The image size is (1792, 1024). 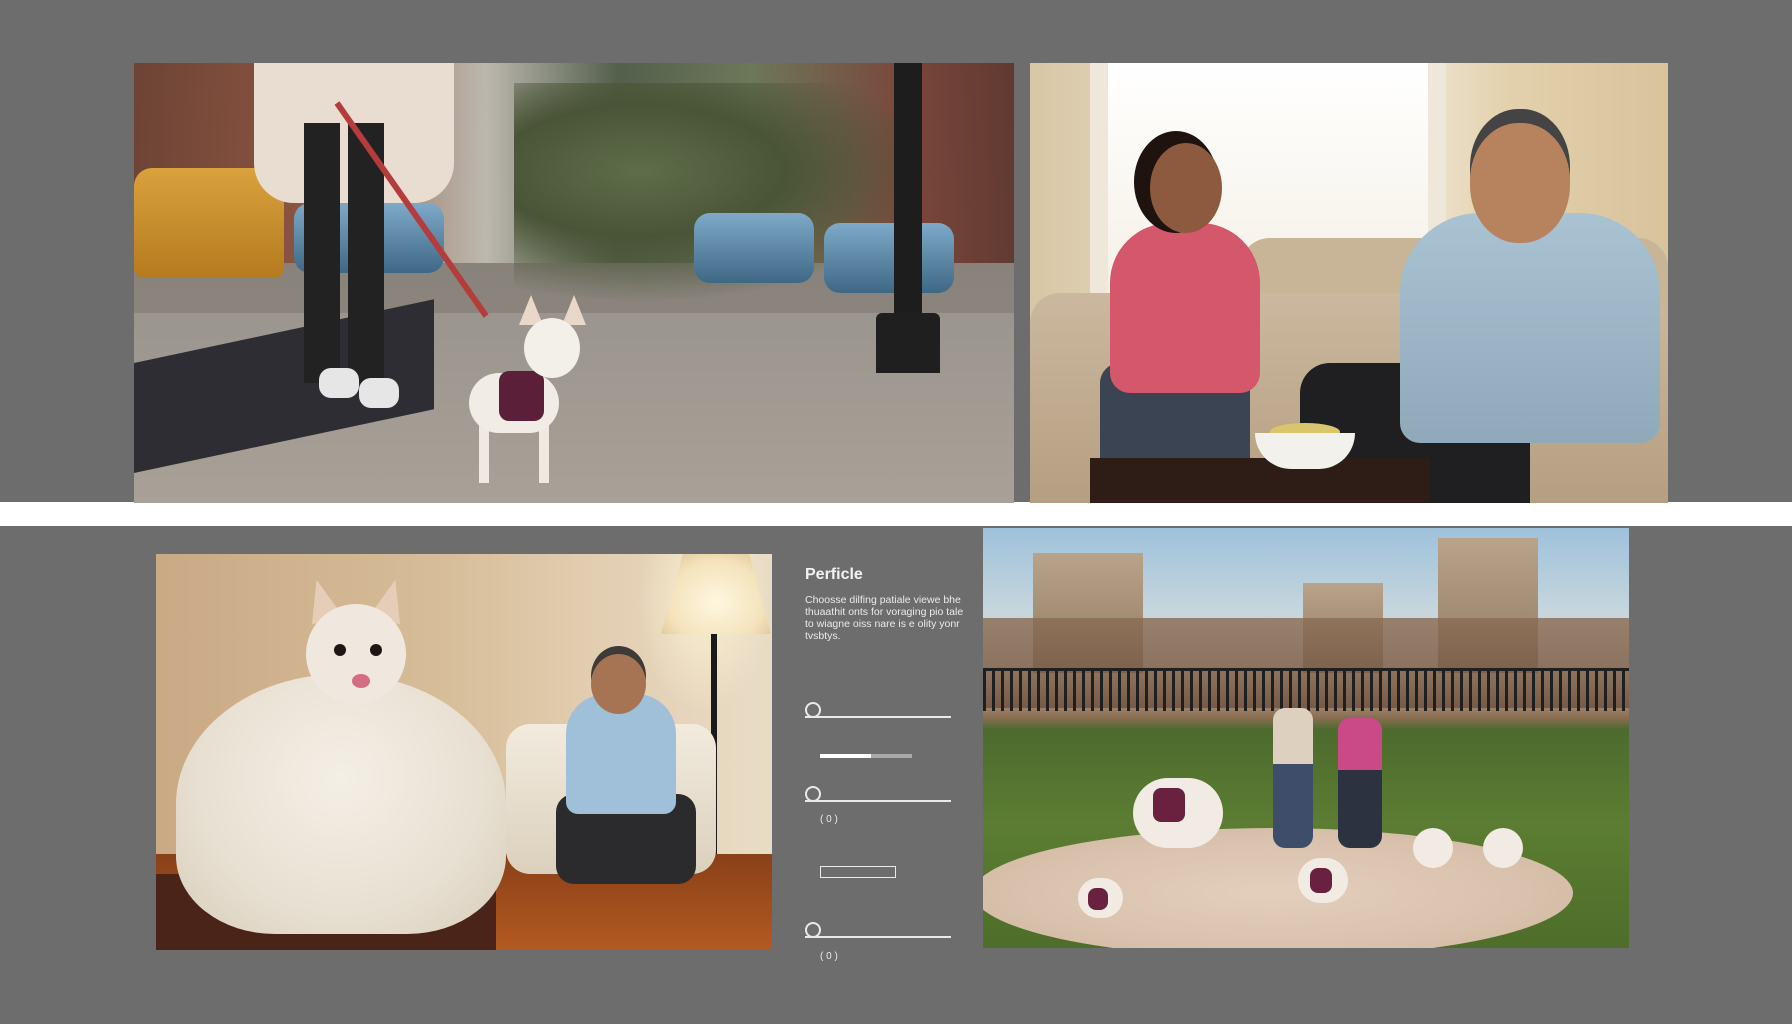 I want to click on chihuahua-head, so click(x=552, y=348).